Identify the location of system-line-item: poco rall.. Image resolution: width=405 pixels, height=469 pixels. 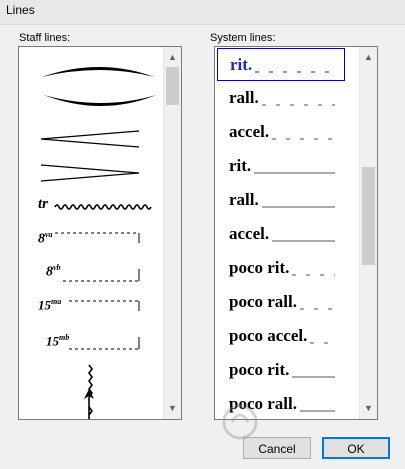
(281, 302).